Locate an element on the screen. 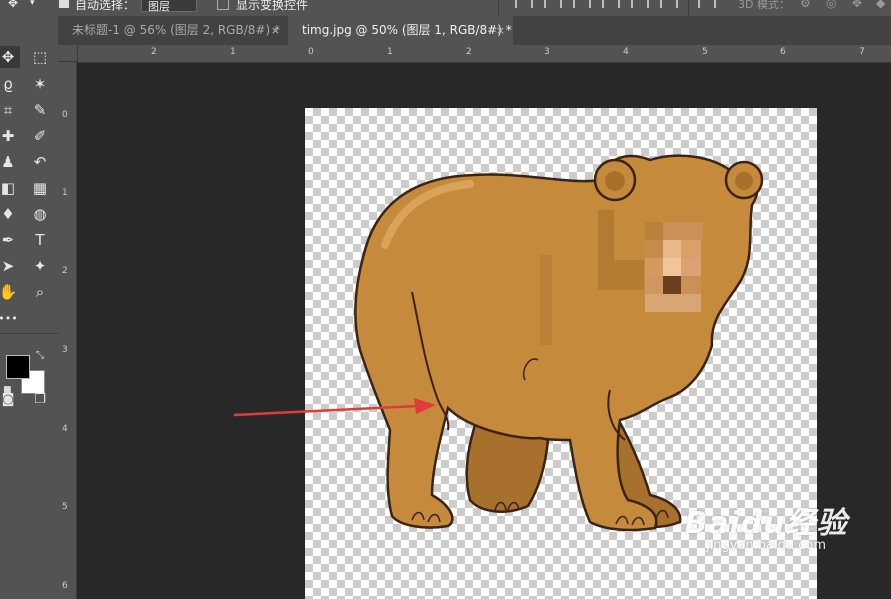  watermark-url: jingyan.baidu.com is located at coordinates (766, 545).